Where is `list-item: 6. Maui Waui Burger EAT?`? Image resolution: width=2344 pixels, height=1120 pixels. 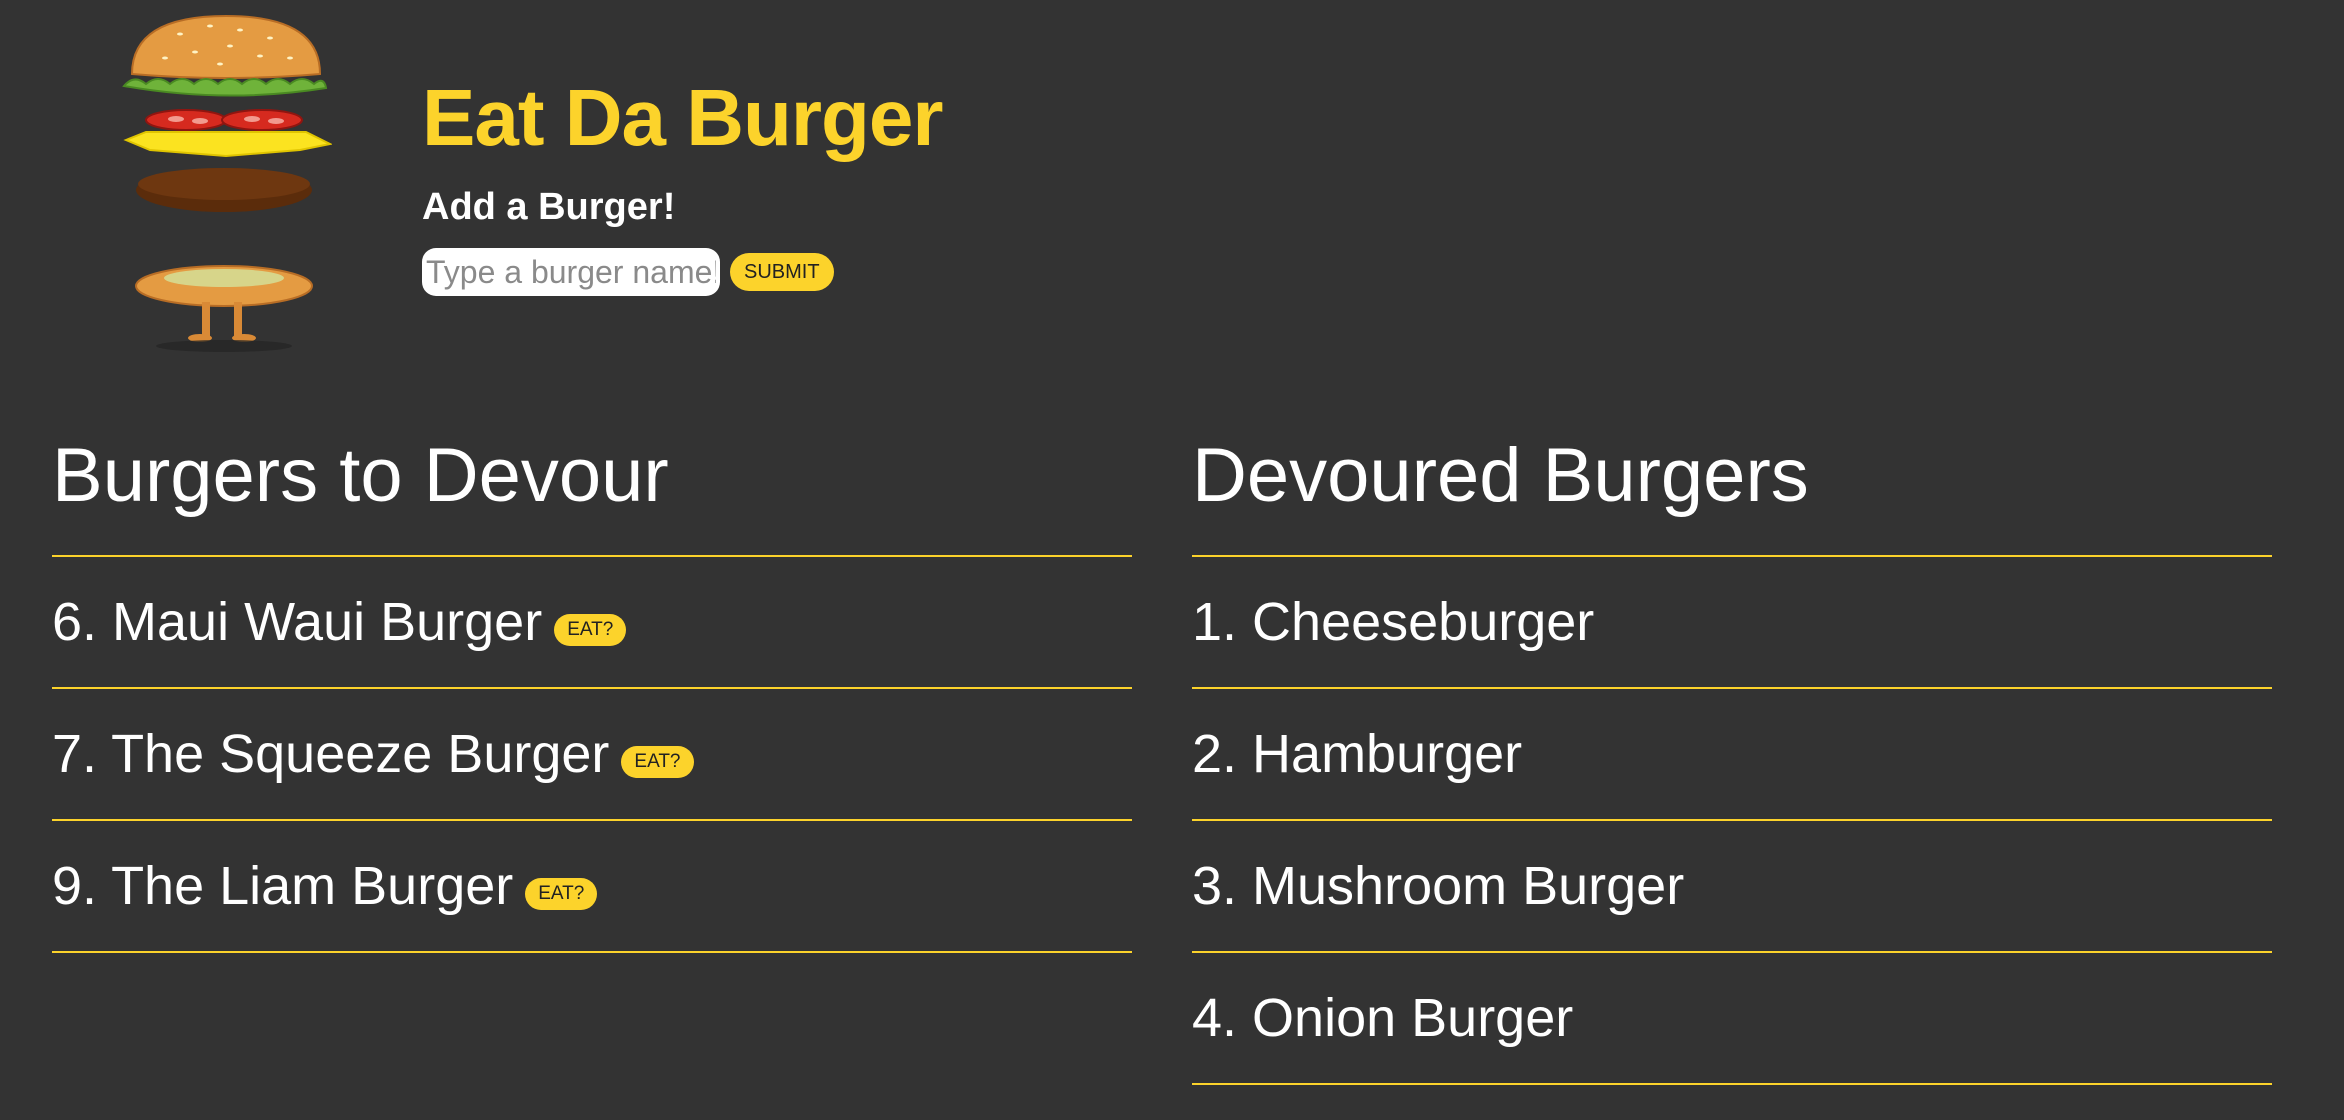 list-item: 6. Maui Waui Burger EAT? is located at coordinates (592, 623).